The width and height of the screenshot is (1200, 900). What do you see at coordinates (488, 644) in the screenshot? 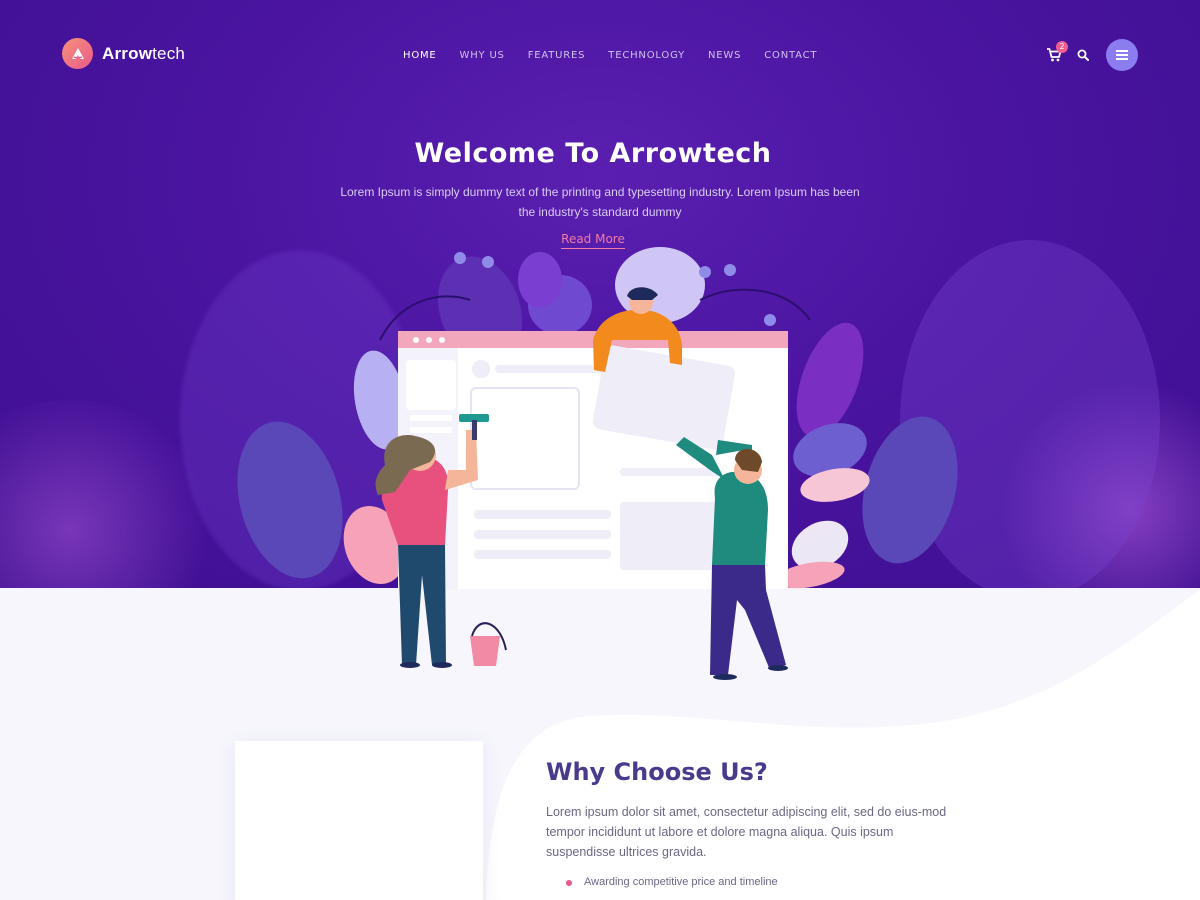
I see `bucket` at bounding box center [488, 644].